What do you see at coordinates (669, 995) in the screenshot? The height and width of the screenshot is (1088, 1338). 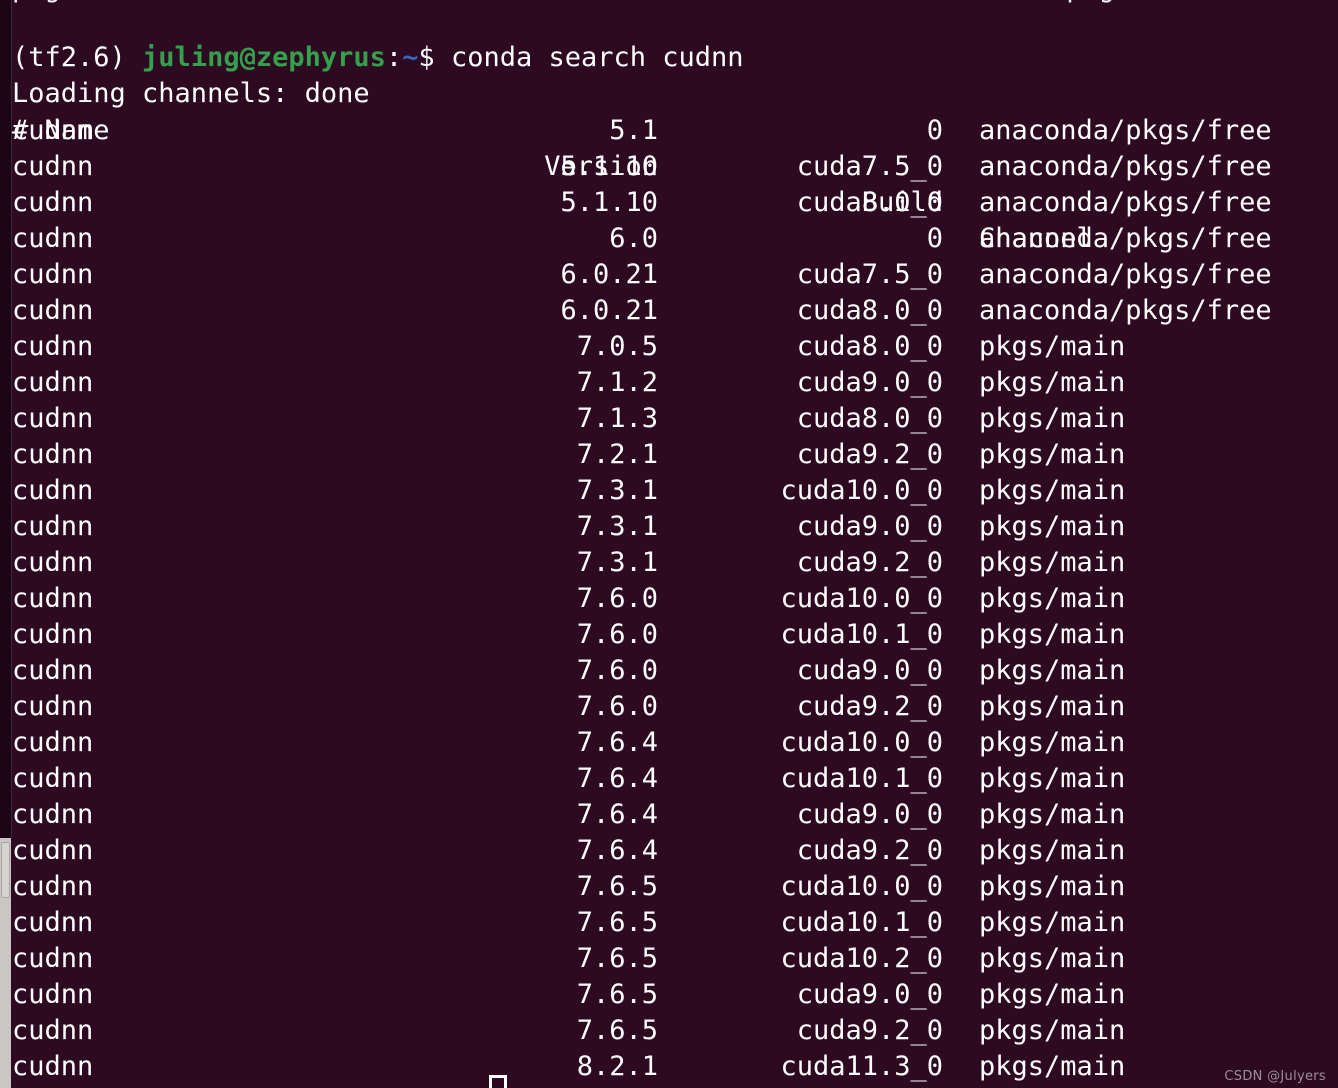 I see `table-row: cudnn 7.6.5 cuda9.0_0 pkgs/main` at bounding box center [669, 995].